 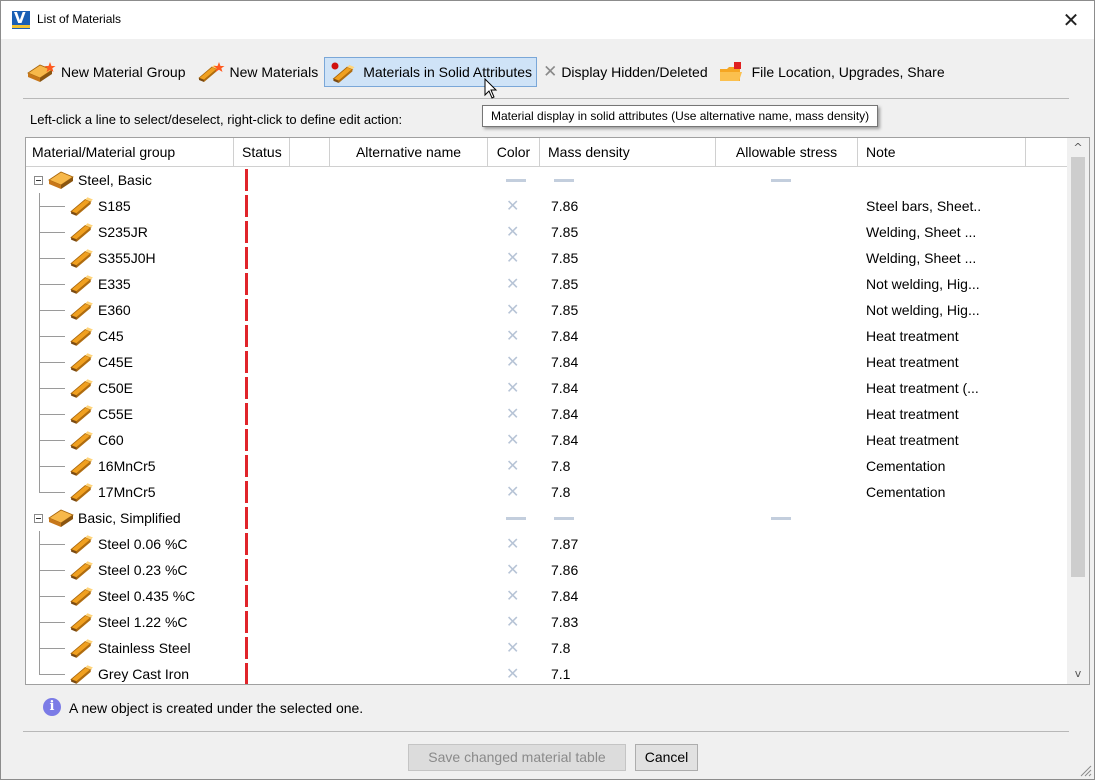 What do you see at coordinates (127, 258) in the screenshot?
I see `material-name: S355J0H` at bounding box center [127, 258].